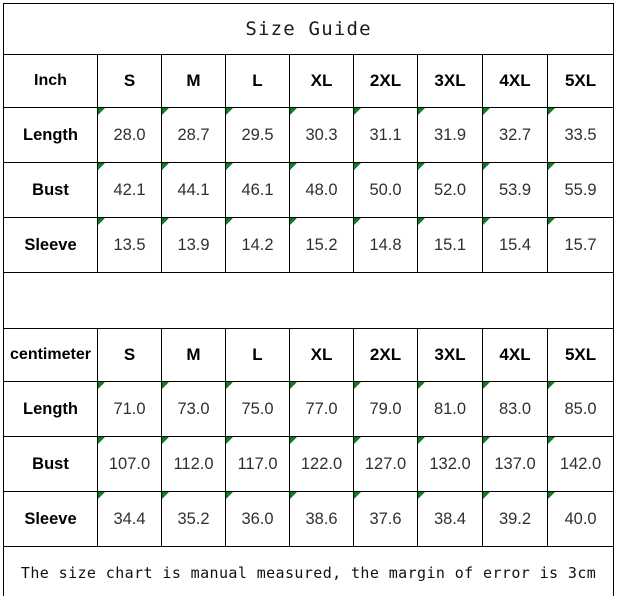 Image resolution: width=617 pixels, height=596 pixels. I want to click on measurement-value-text: 79.0, so click(385, 408).